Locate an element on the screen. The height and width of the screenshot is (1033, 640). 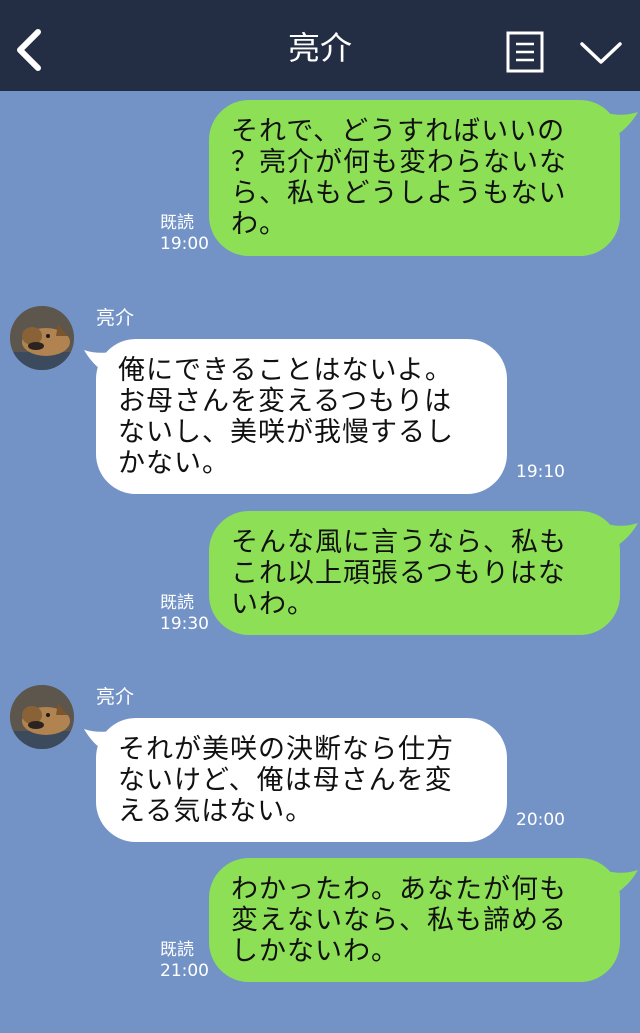
message-line: それが美咲の決断なら仕方 is located at coordinates (286, 749).